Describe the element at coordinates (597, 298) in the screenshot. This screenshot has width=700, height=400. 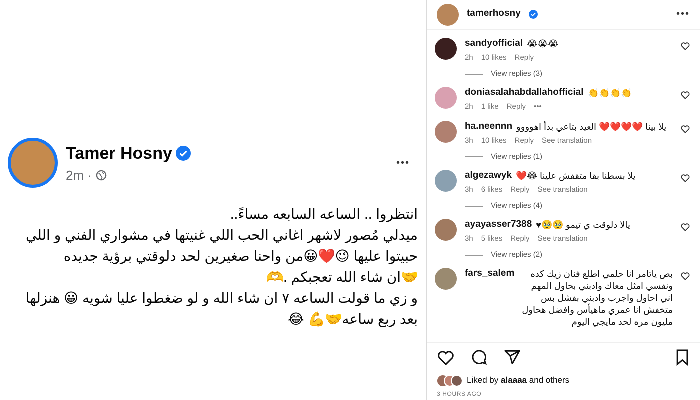
I see `comment-text: بص ياتامر انا حلمي اطلع فنان زيك كده ونفسي امثل معاك وادبني بحاول المهم اني احاول واجرب وادبني بفشل بس متخفش انا عمري ماهيأس وافضل هحاول مليون مره لحد مايجي اليوم` at that location.